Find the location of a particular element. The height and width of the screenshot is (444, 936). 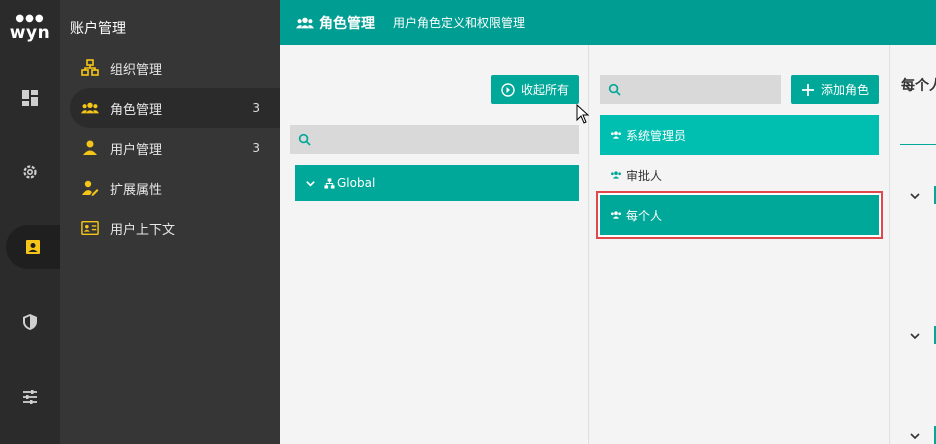

nav-item-user-context: 用户上下文 is located at coordinates (175, 228).